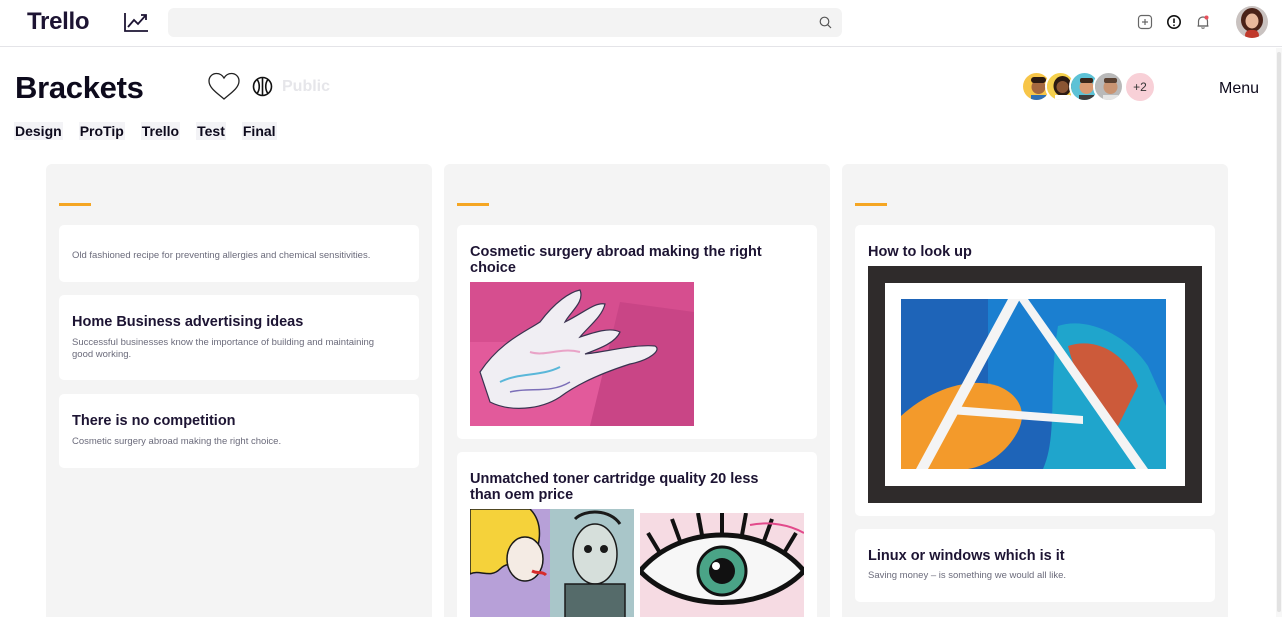 Image resolution: width=1282 pixels, height=617 pixels. What do you see at coordinates (188, 322) in the screenshot?
I see `card-title: Home Business advertising ideas` at bounding box center [188, 322].